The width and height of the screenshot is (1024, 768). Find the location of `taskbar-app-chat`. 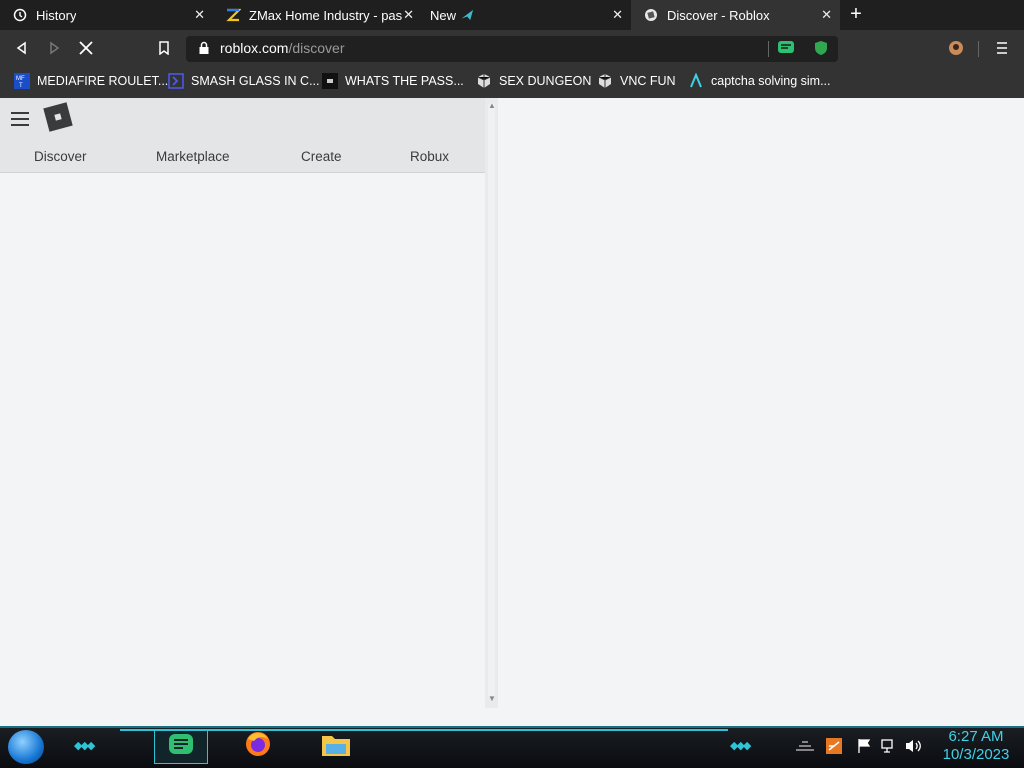

taskbar-app-chat is located at coordinates (181, 747).